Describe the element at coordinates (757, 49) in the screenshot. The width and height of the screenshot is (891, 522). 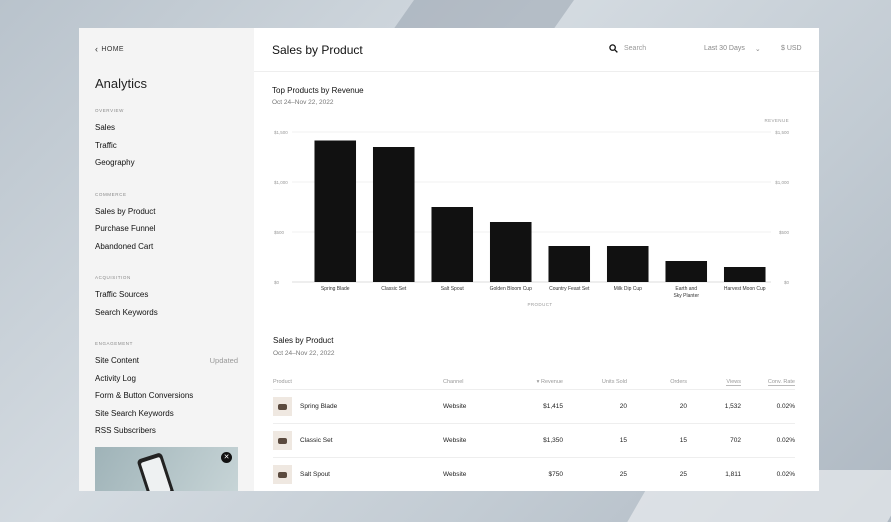
I see `chevron-down-icon: ⌄` at that location.